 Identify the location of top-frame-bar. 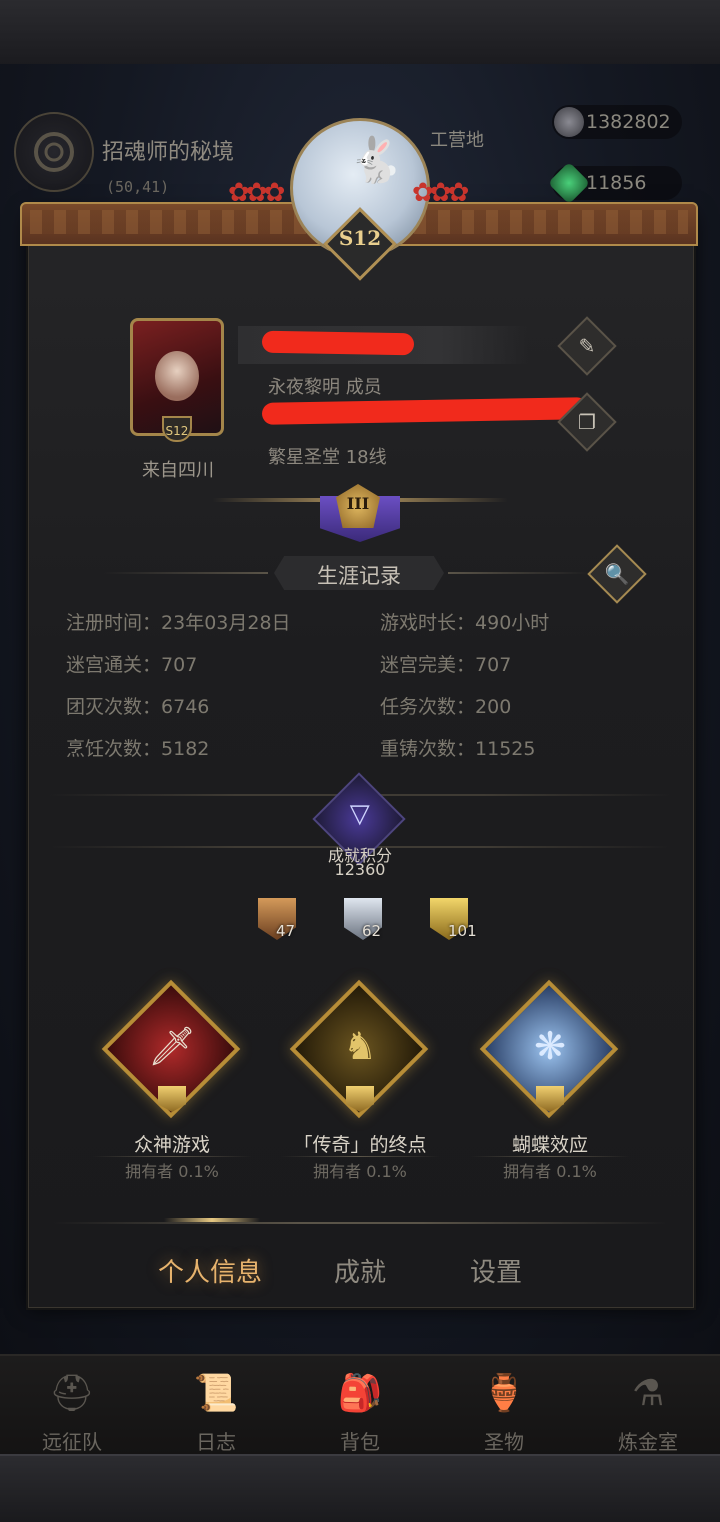
(360, 33).